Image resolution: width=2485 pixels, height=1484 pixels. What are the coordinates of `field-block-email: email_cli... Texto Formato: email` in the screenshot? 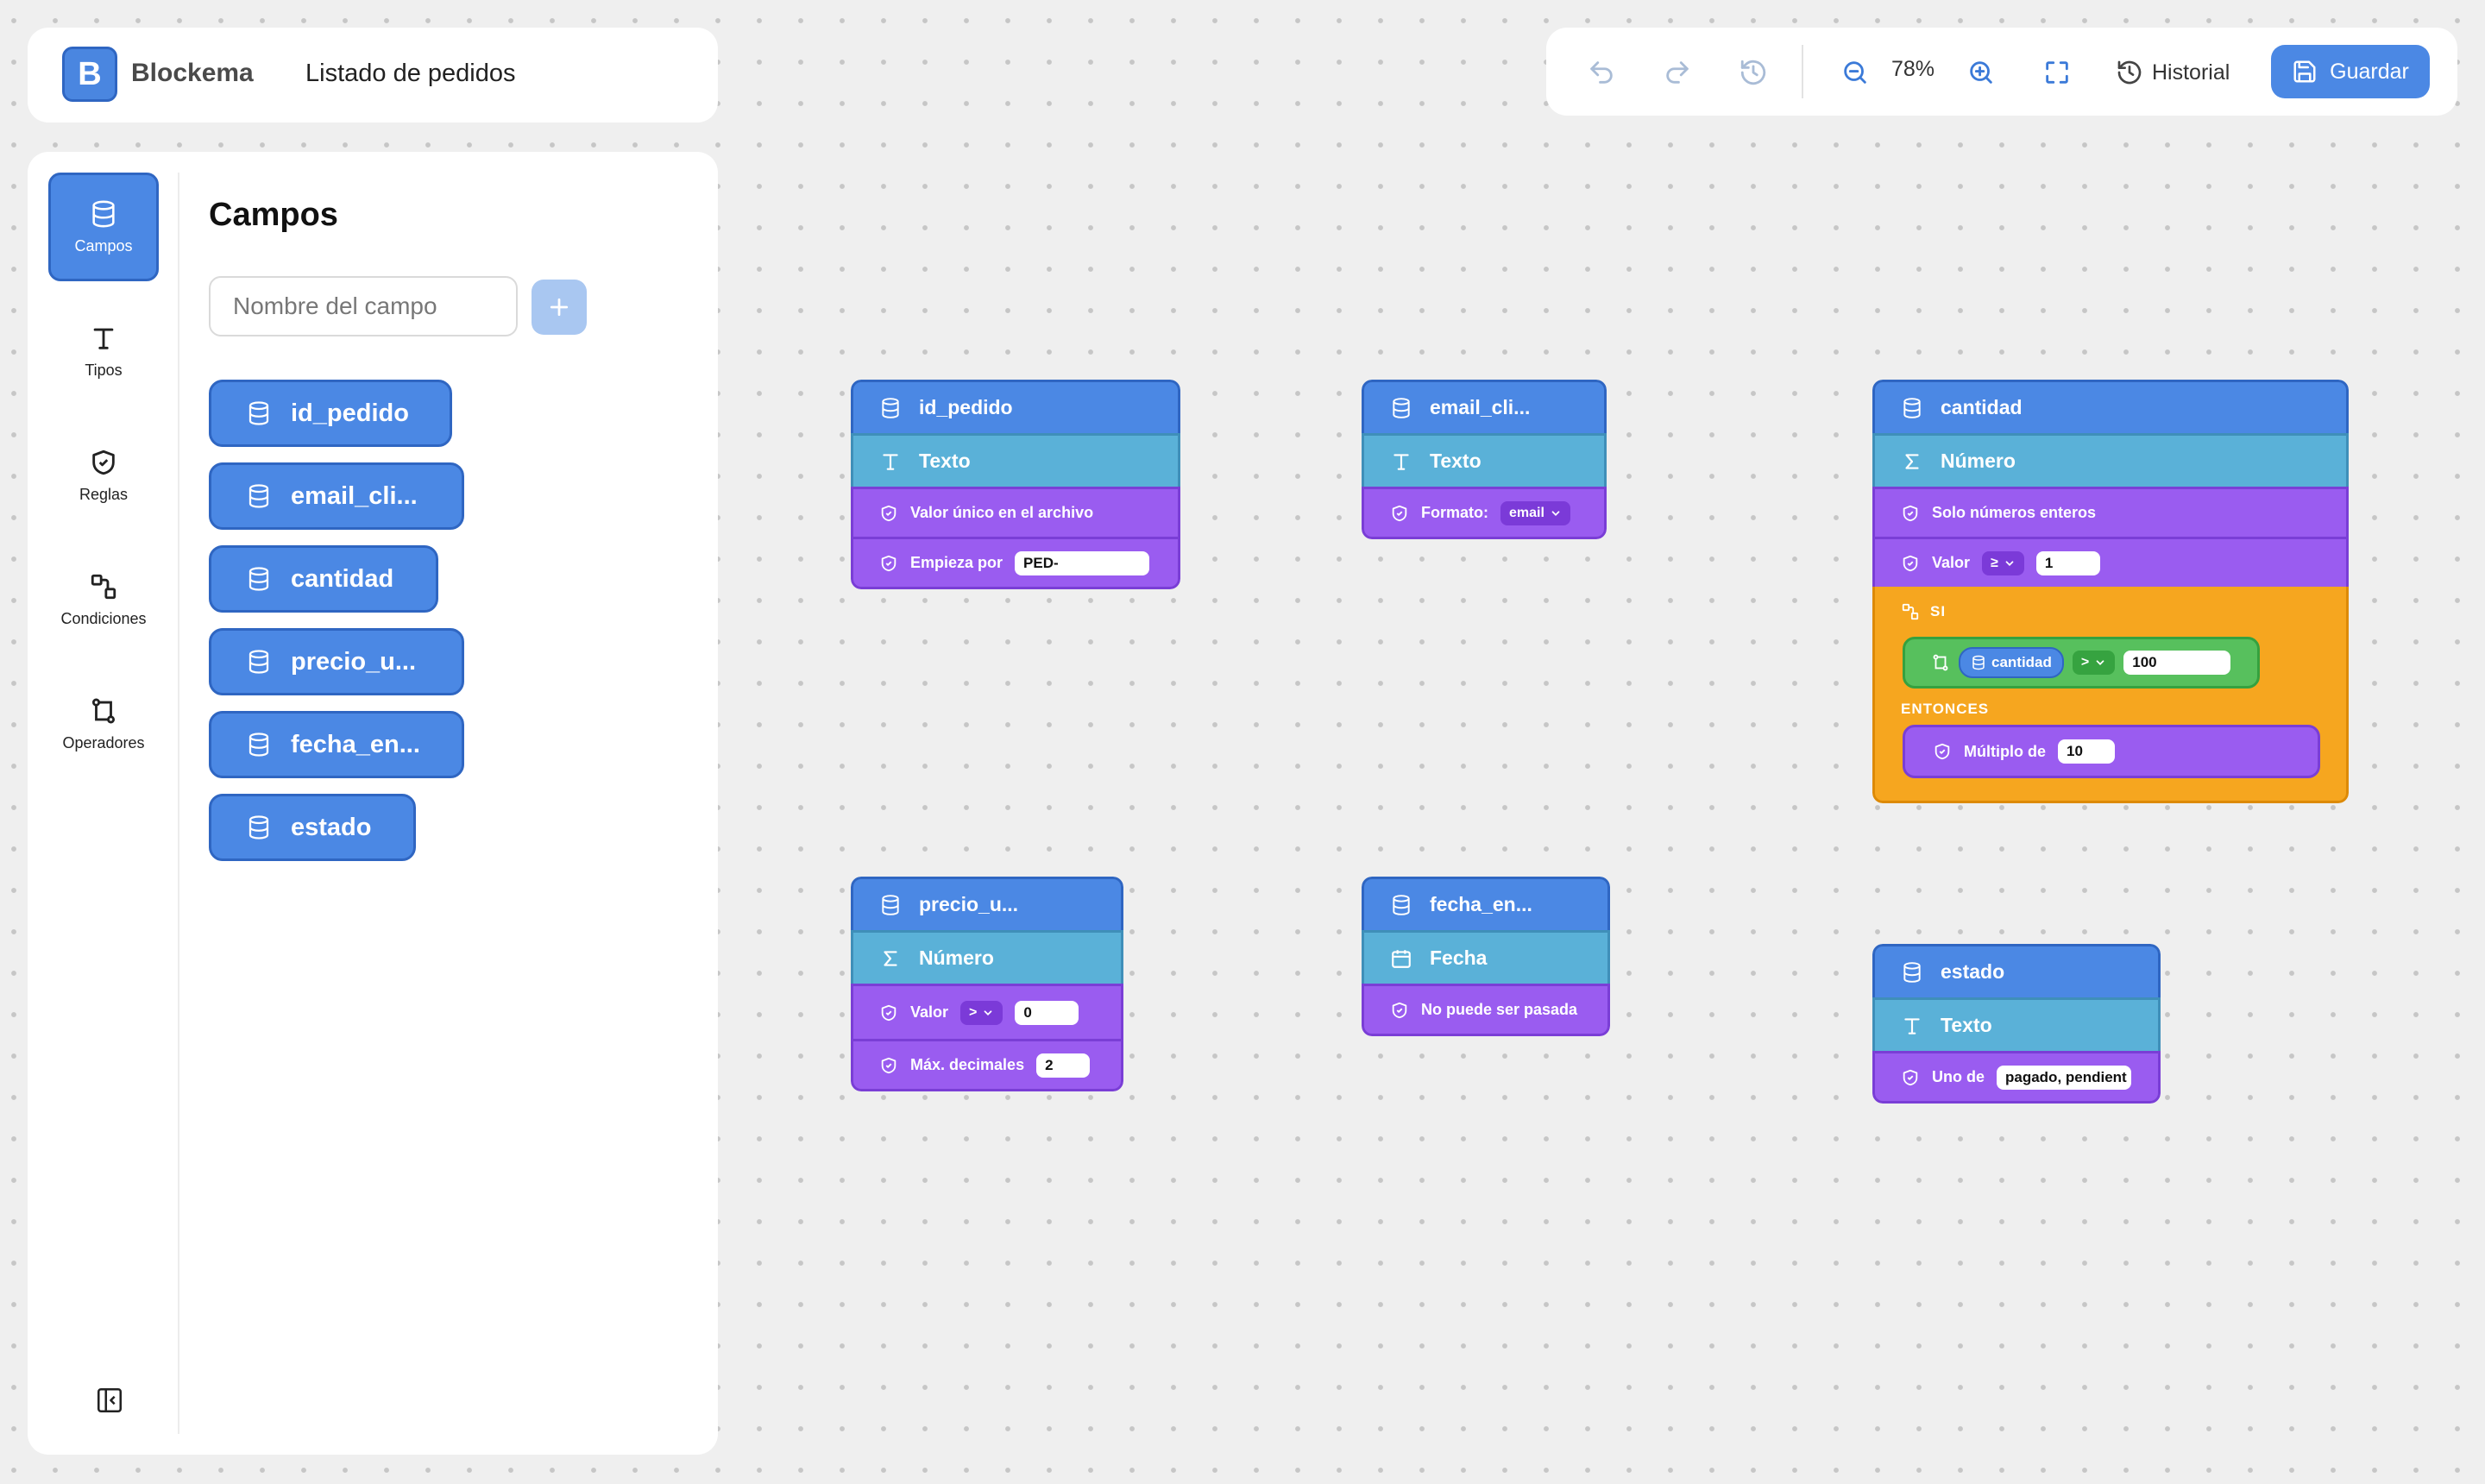 It's located at (1484, 460).